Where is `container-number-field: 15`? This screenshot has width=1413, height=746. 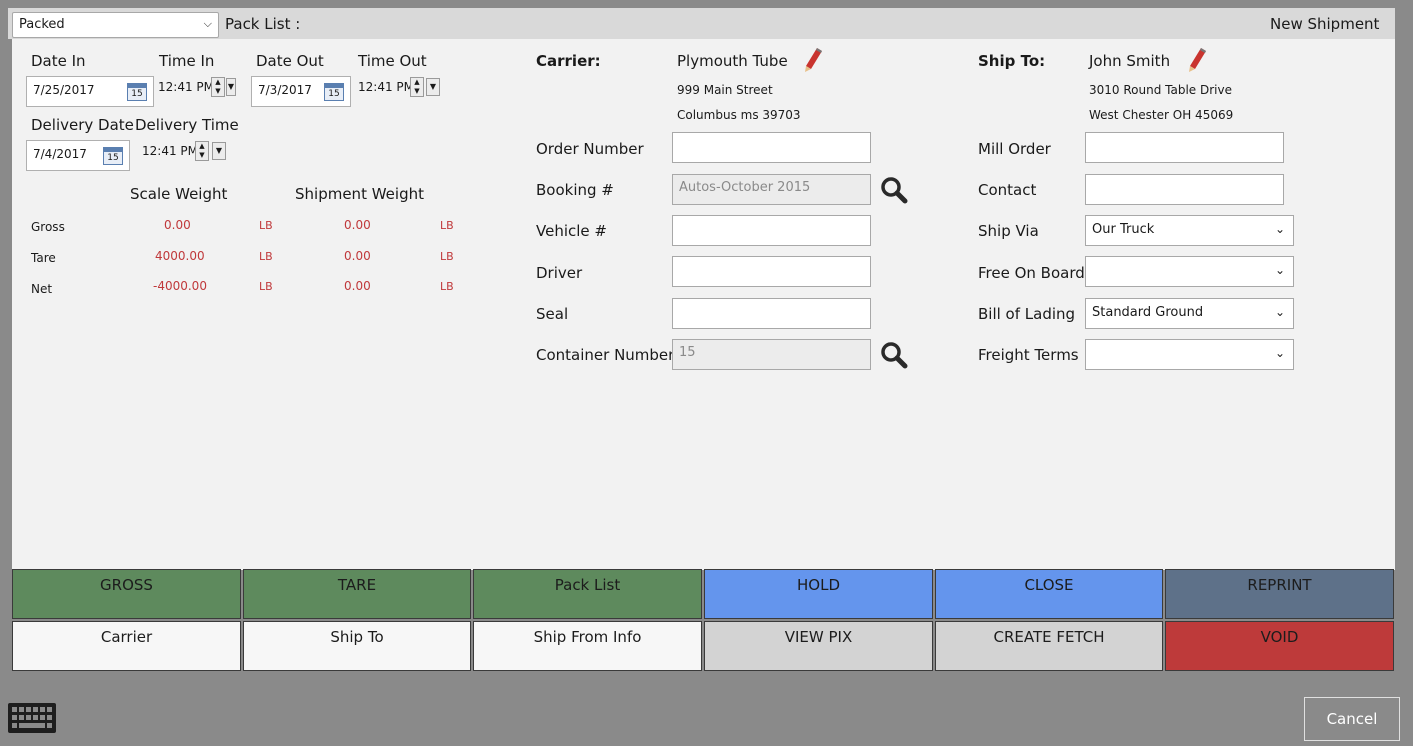
container-number-field: 15 is located at coordinates (771, 354).